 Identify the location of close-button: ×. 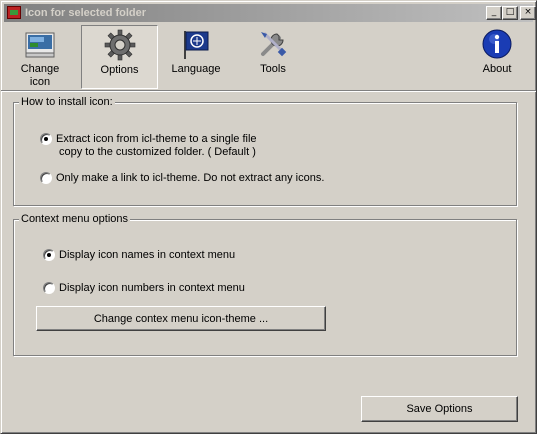
(528, 13).